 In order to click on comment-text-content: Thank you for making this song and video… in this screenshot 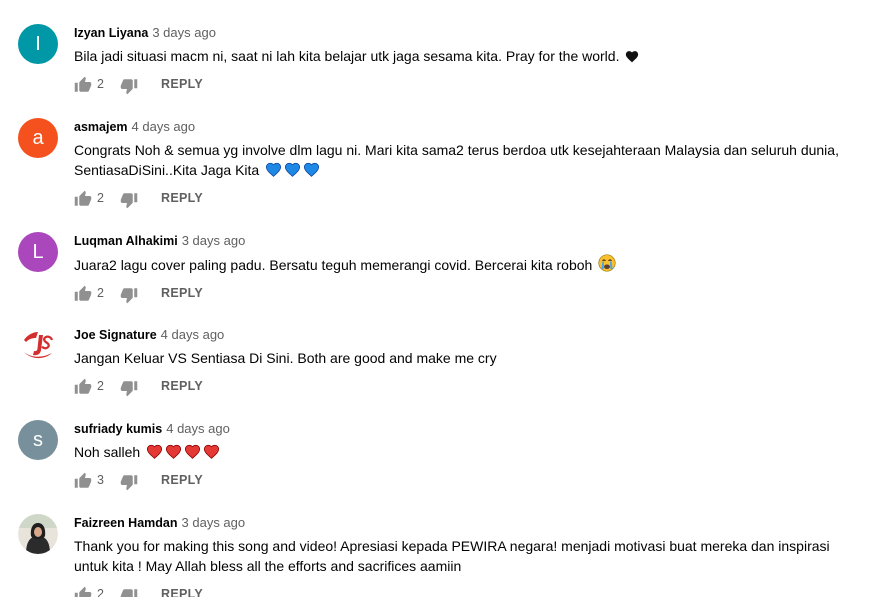, I will do `click(452, 556)`.